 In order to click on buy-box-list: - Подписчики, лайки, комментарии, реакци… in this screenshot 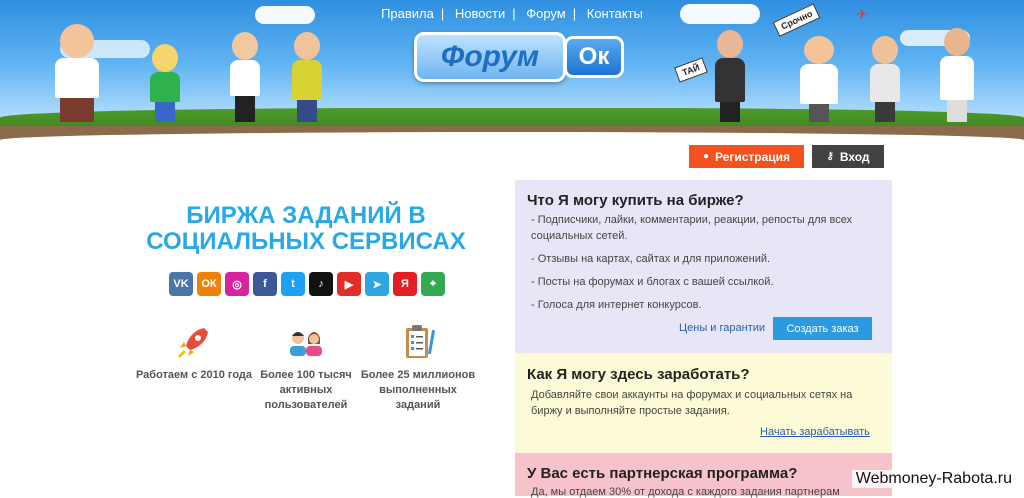, I will do `click(703, 262)`.